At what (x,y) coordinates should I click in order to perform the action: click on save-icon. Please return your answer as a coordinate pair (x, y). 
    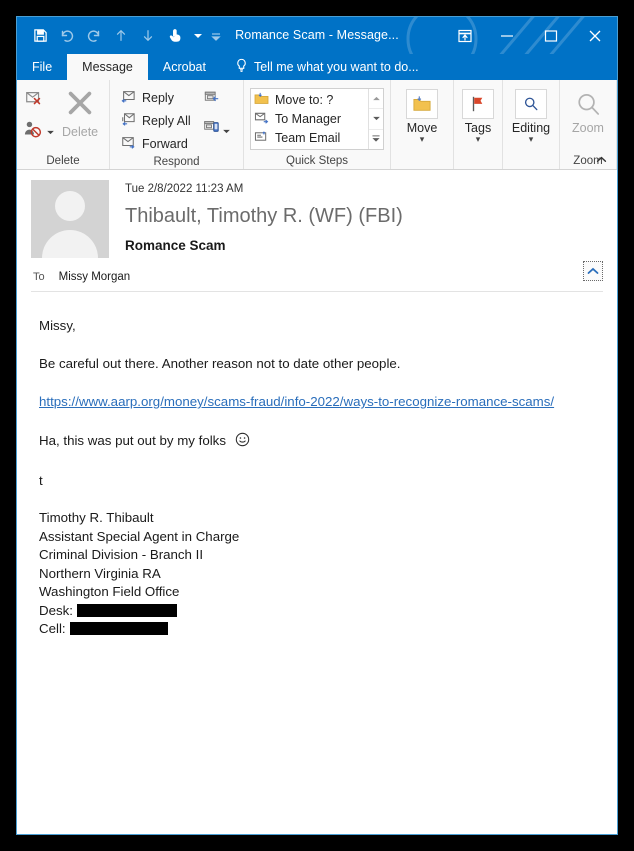
    Looking at the image, I should click on (40, 36).